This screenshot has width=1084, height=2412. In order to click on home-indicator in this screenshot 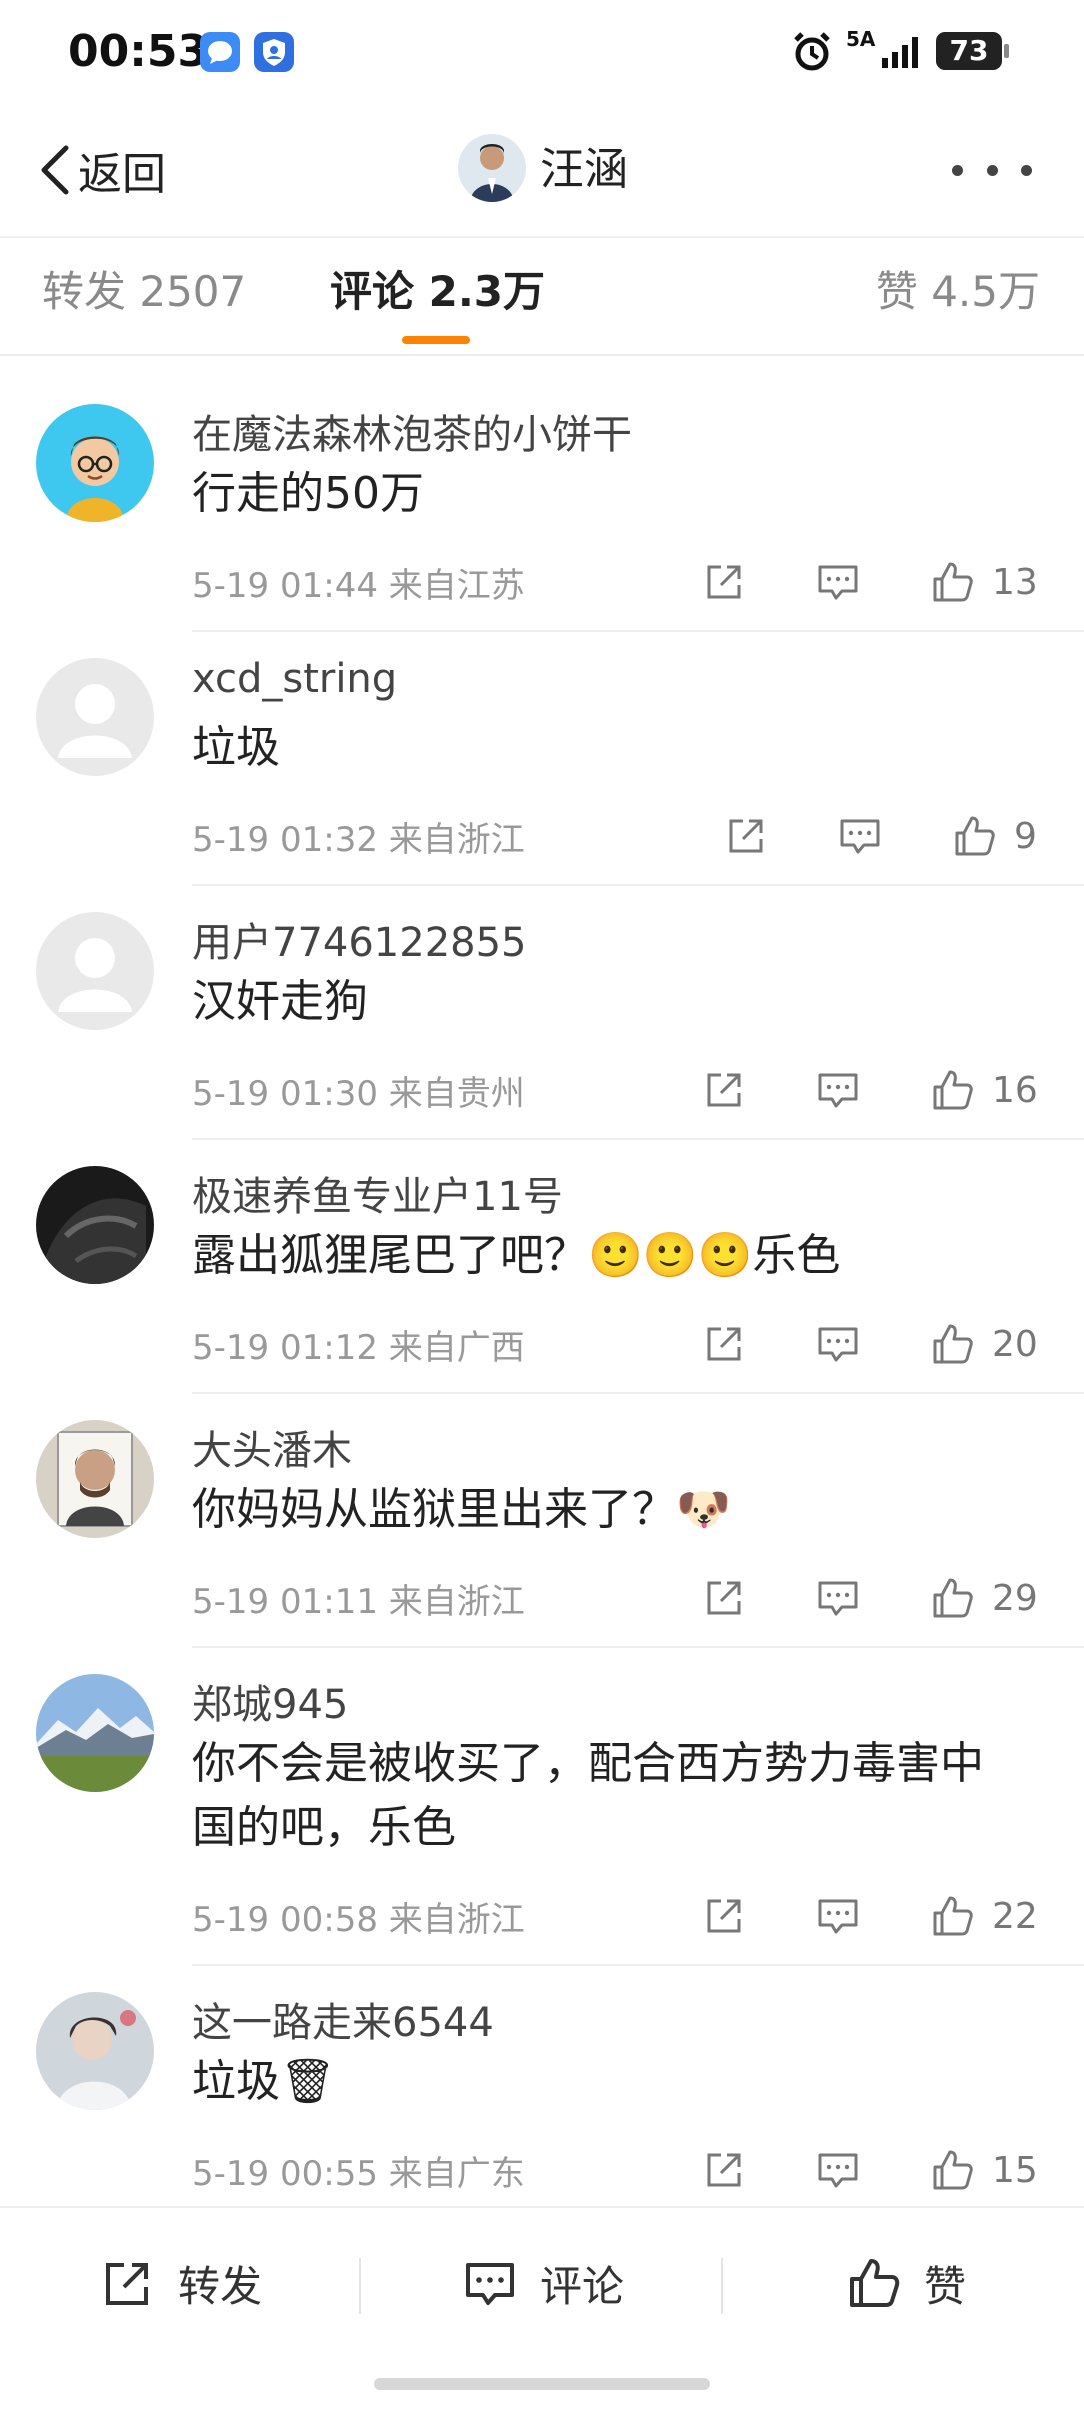, I will do `click(542, 2384)`.